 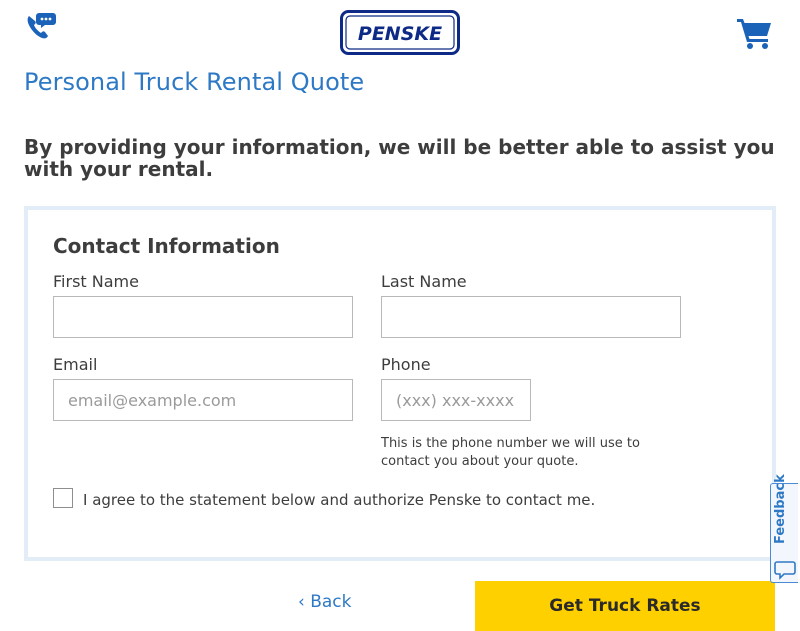 What do you see at coordinates (625, 606) in the screenshot?
I see `get-truck-rates-button: Get Truck Rates` at bounding box center [625, 606].